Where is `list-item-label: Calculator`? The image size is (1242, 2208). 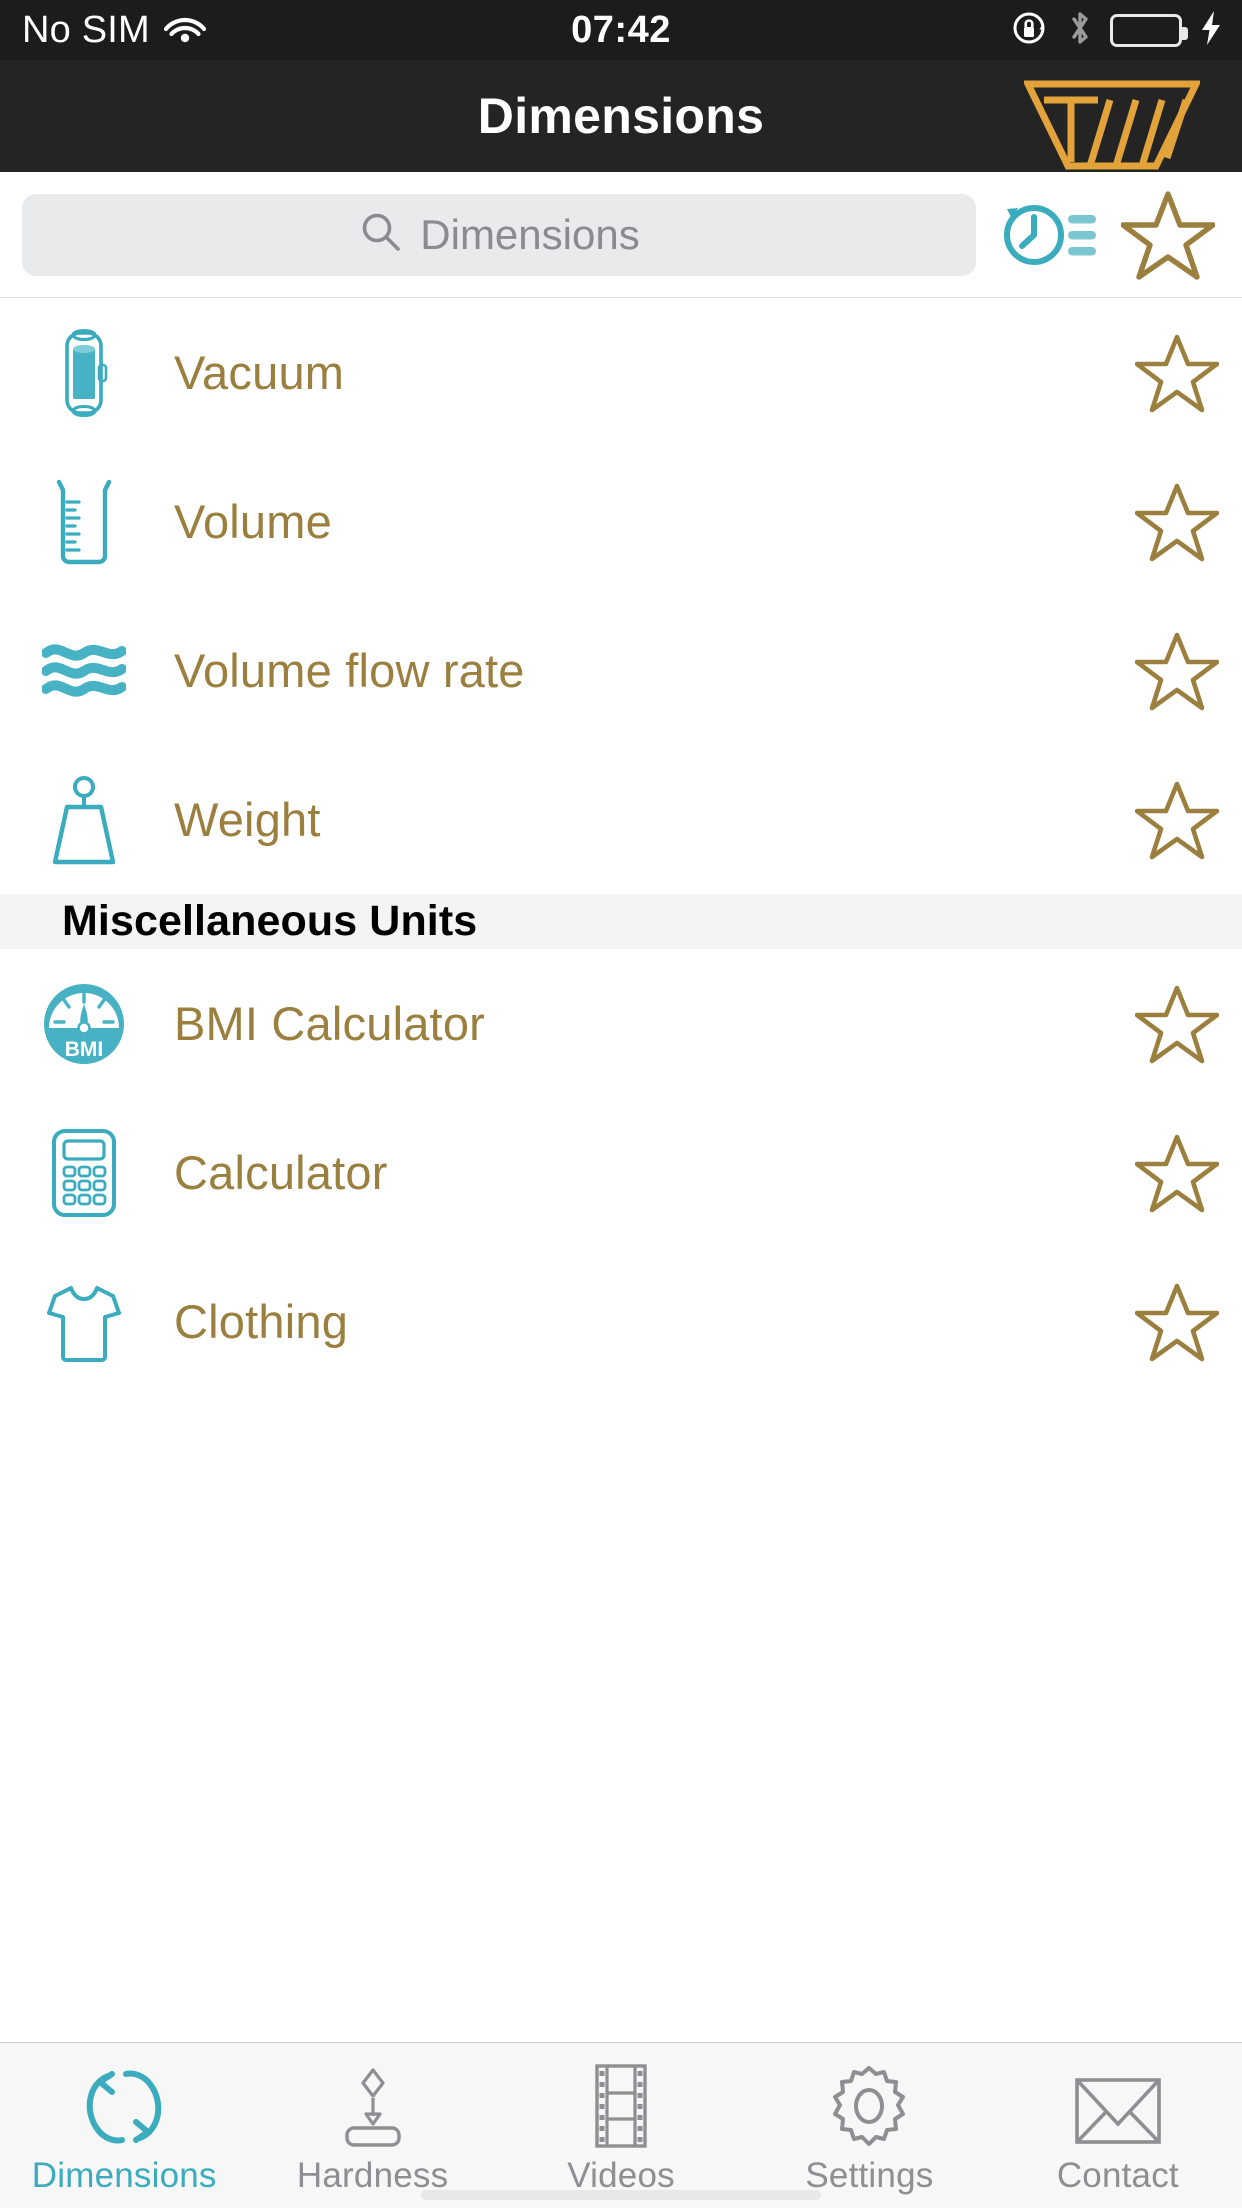
list-item-label: Calculator is located at coordinates (281, 1172).